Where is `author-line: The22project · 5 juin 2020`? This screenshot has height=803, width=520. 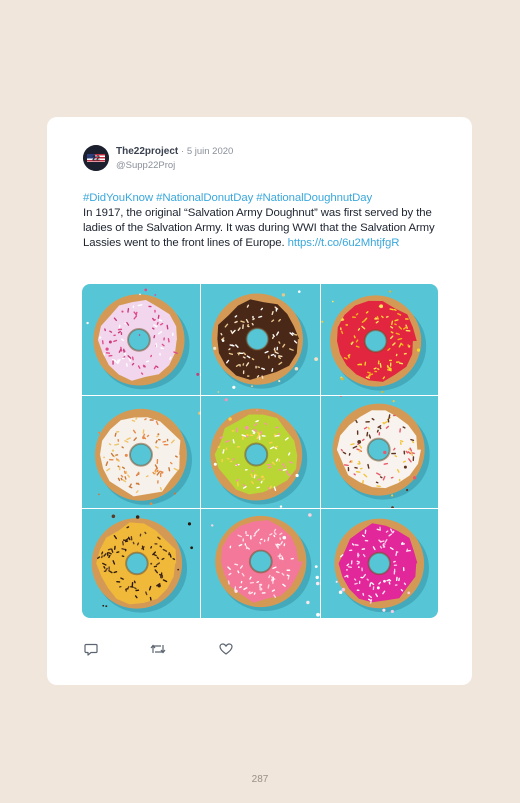 author-line: The22project · 5 juin 2020 is located at coordinates (174, 151).